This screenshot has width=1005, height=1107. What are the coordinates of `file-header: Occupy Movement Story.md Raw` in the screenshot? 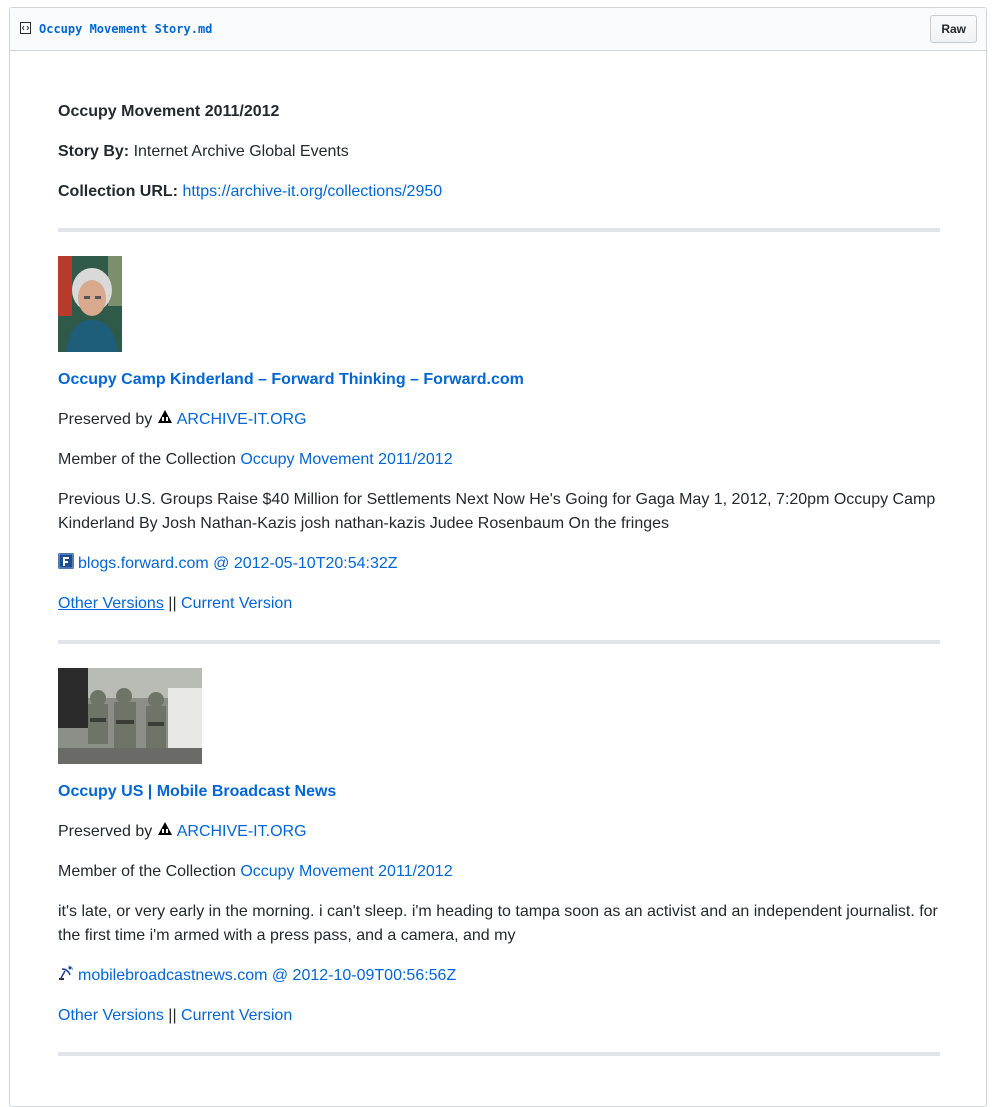 It's located at (498, 29).